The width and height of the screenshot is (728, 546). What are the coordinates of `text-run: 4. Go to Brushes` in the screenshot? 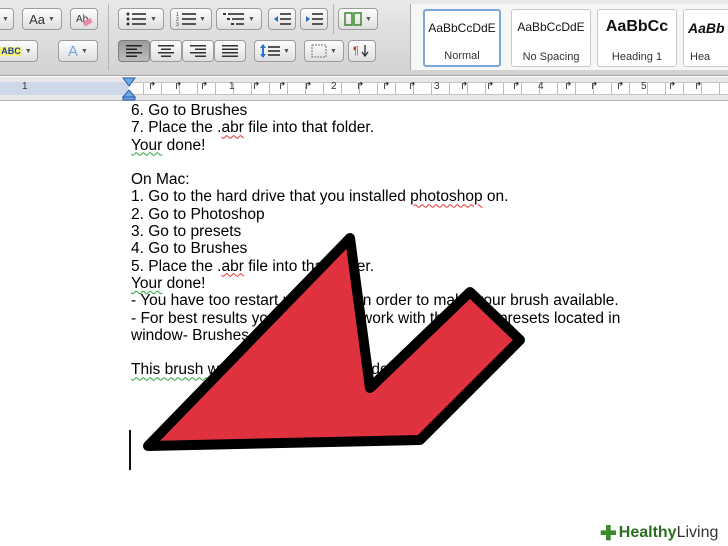 It's located at (189, 249).